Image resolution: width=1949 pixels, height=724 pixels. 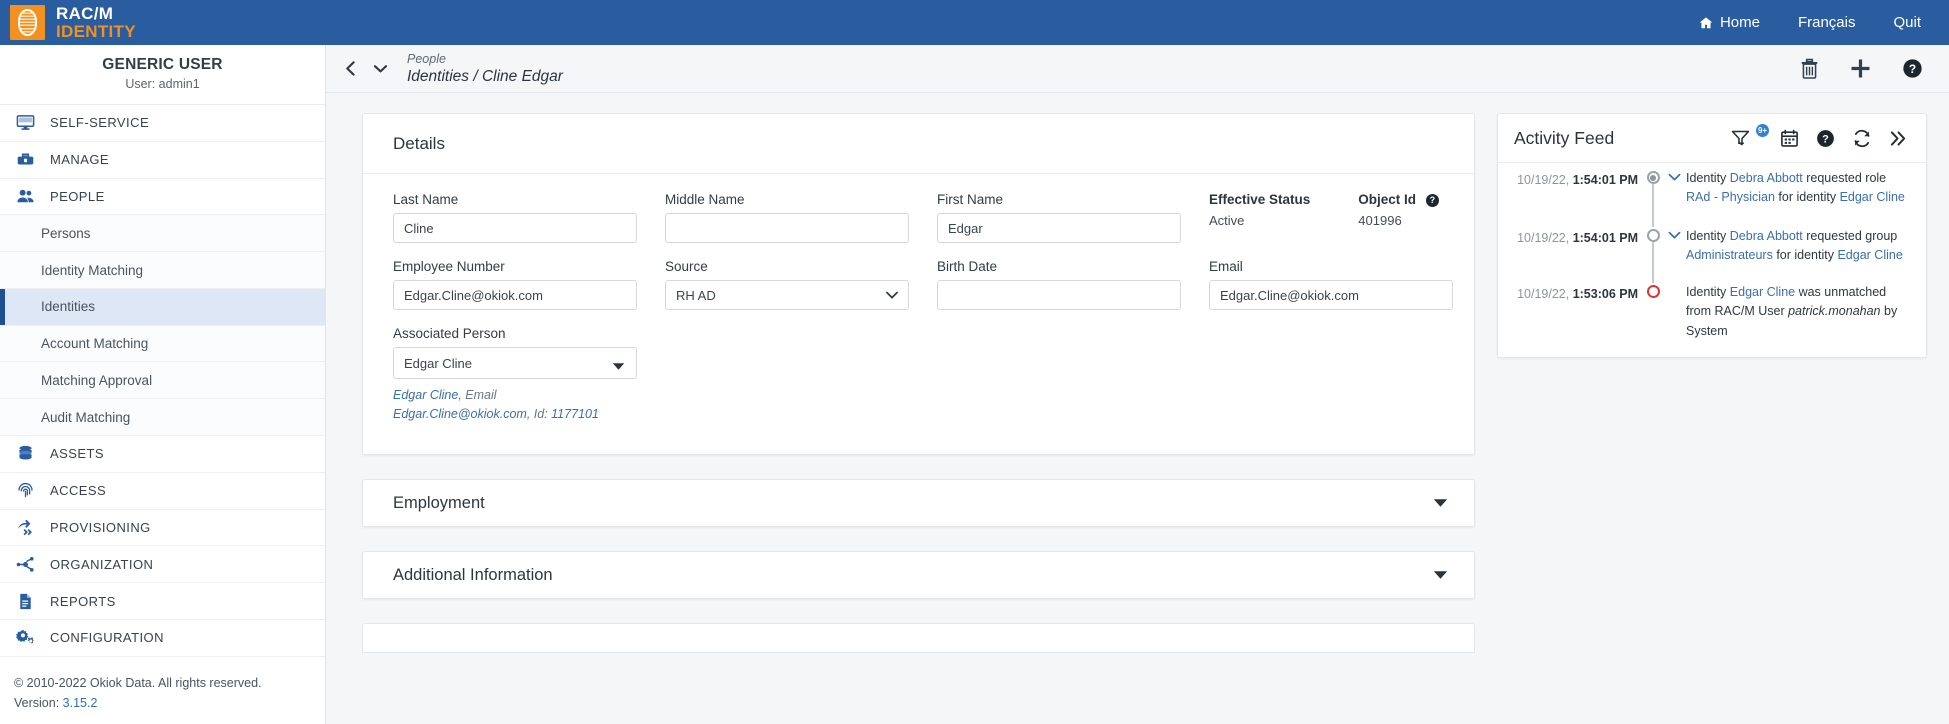 What do you see at coordinates (1432, 200) in the screenshot?
I see `object-id-help-icon: ?` at bounding box center [1432, 200].